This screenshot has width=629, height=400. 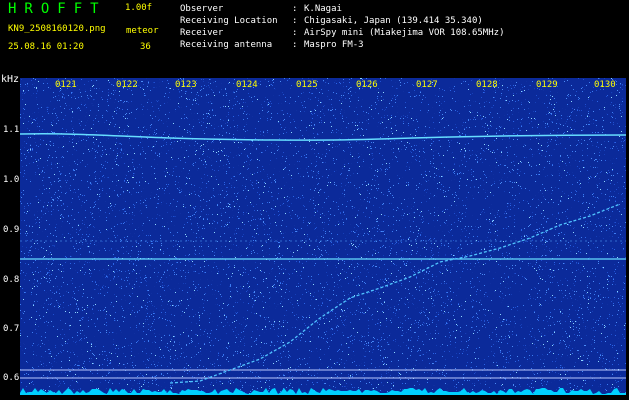 What do you see at coordinates (323, 9) in the screenshot?
I see `info-value: K.Nagai` at bounding box center [323, 9].